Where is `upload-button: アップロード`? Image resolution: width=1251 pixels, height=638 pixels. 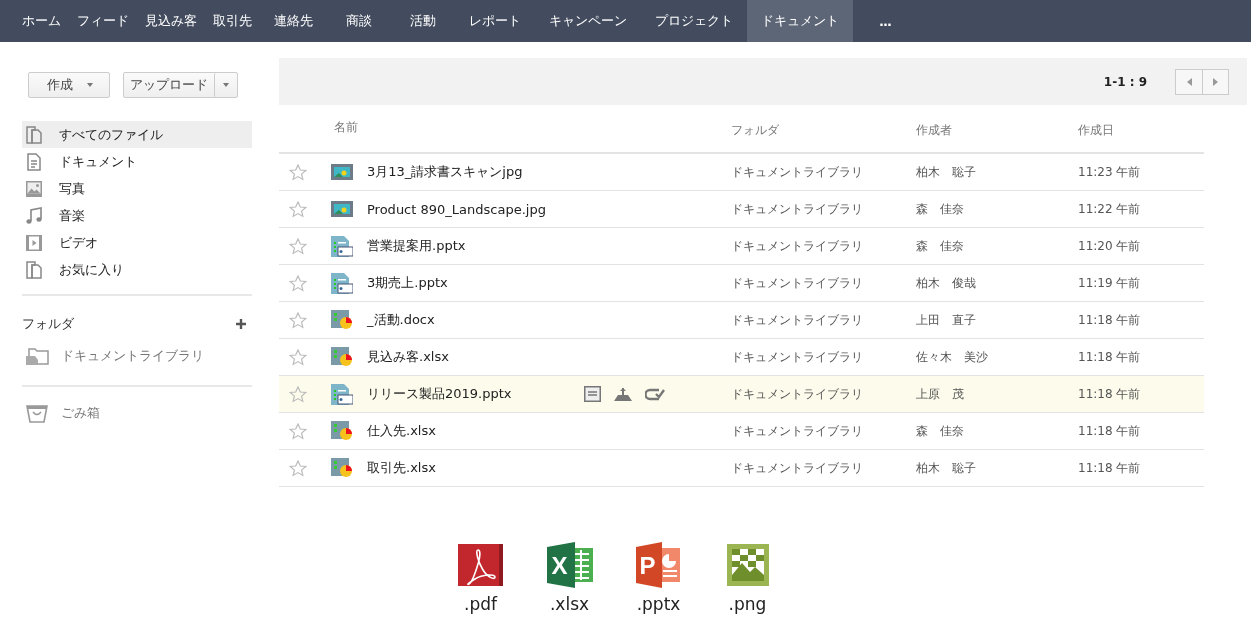
upload-button: アップロード is located at coordinates (180, 85).